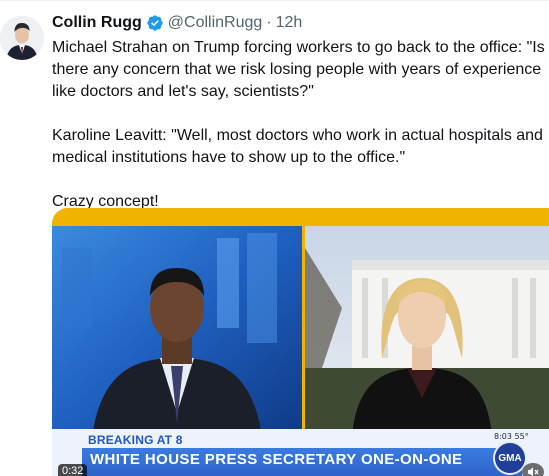 The width and height of the screenshot is (549, 476). Describe the element at coordinates (533, 469) in the screenshot. I see `mute-icon` at that location.